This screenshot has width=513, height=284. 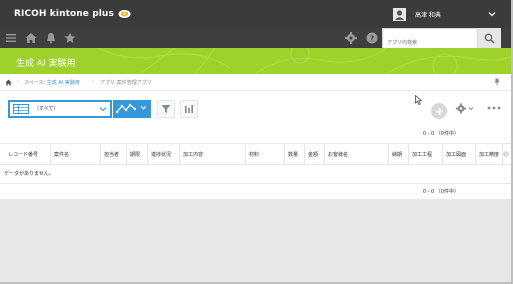 I want to click on user-menu: 高津 和典, so click(x=443, y=14).